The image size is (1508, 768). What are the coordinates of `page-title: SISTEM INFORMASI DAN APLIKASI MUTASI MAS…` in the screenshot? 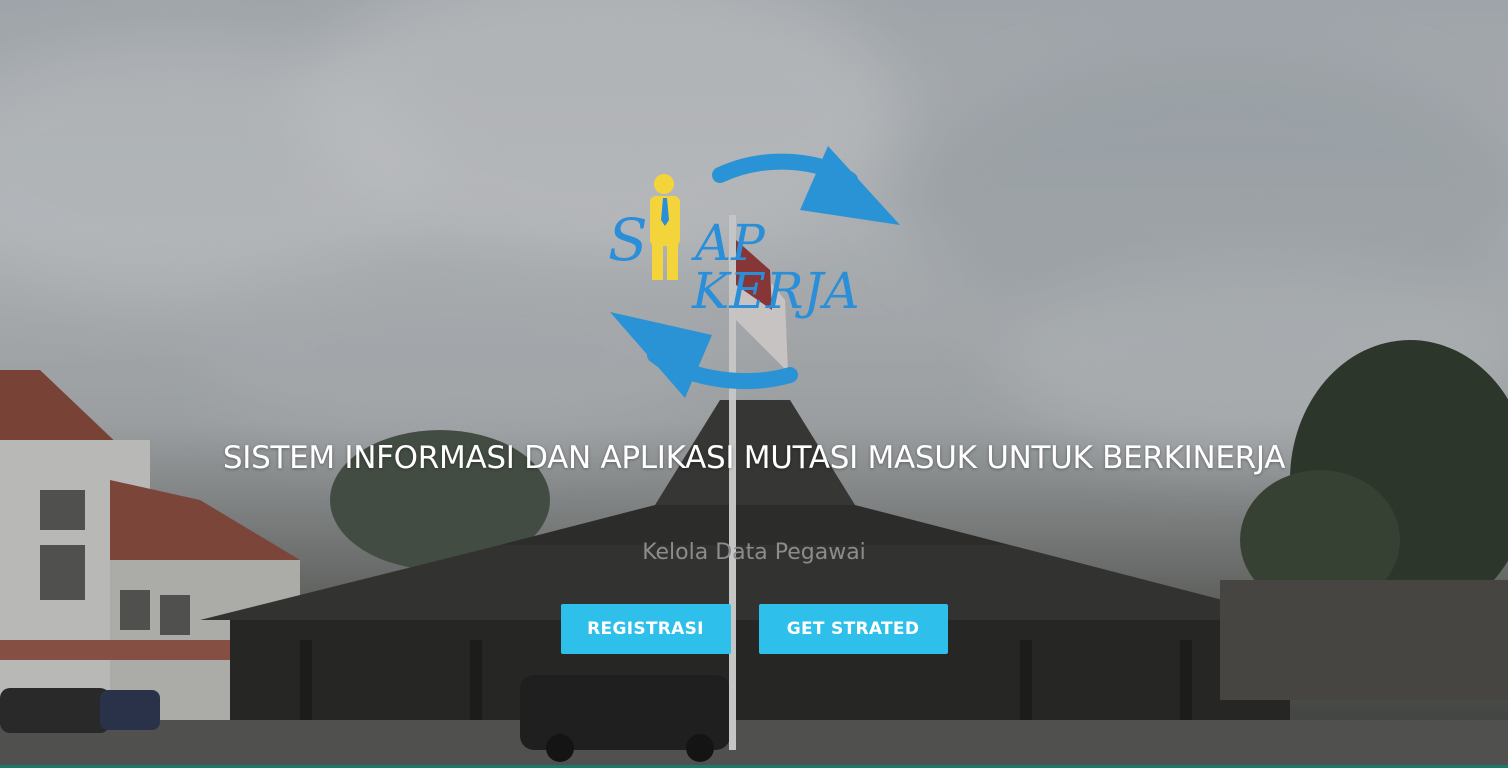 It's located at (754, 458).